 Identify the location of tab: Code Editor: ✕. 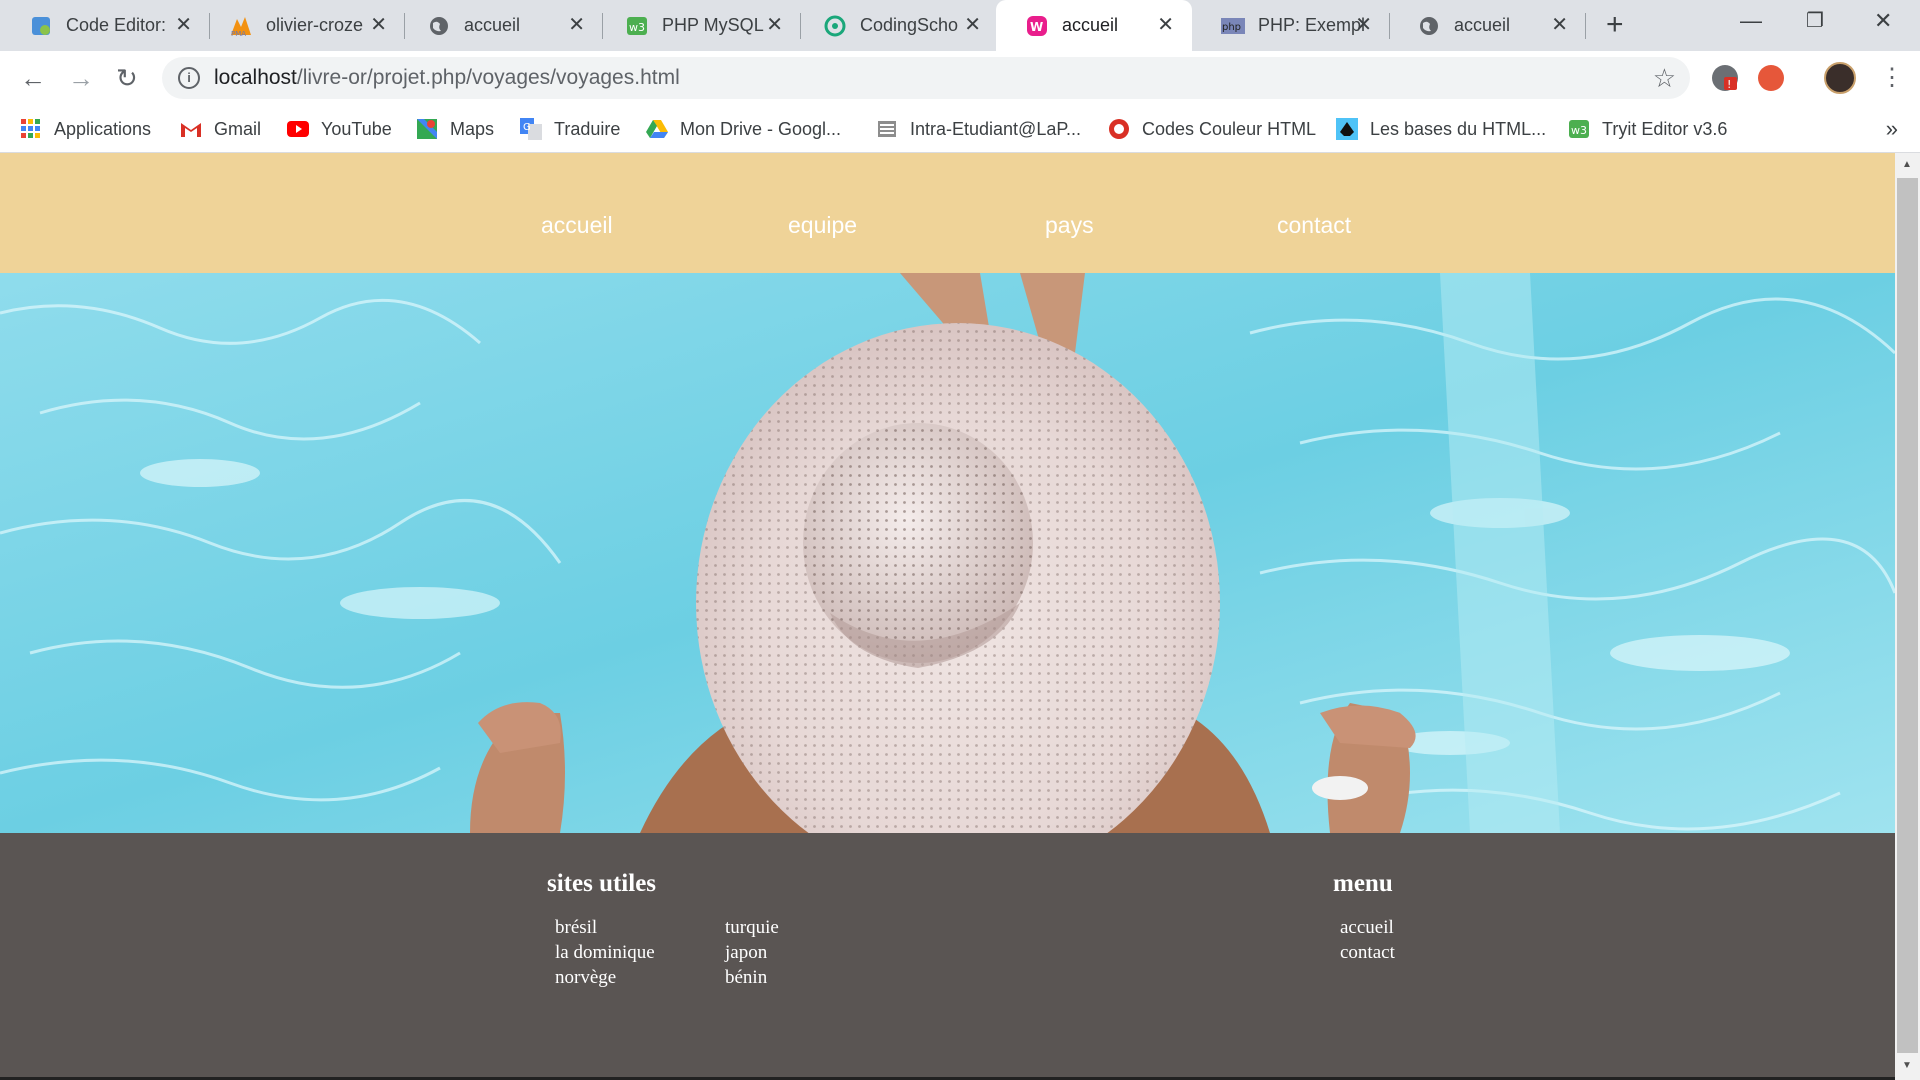
(105, 25).